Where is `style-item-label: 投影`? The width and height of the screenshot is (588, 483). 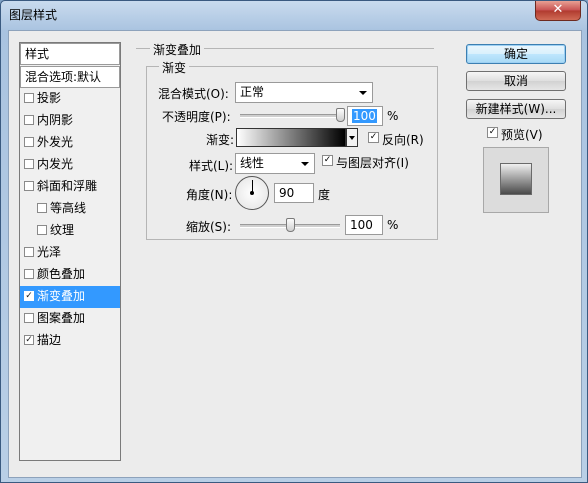 style-item-label: 投影 is located at coordinates (49, 98).